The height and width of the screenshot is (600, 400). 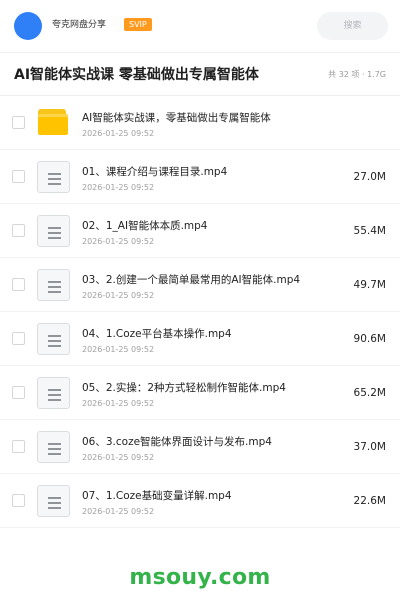 I want to click on watermark-text: msouy.com, so click(x=200, y=577).